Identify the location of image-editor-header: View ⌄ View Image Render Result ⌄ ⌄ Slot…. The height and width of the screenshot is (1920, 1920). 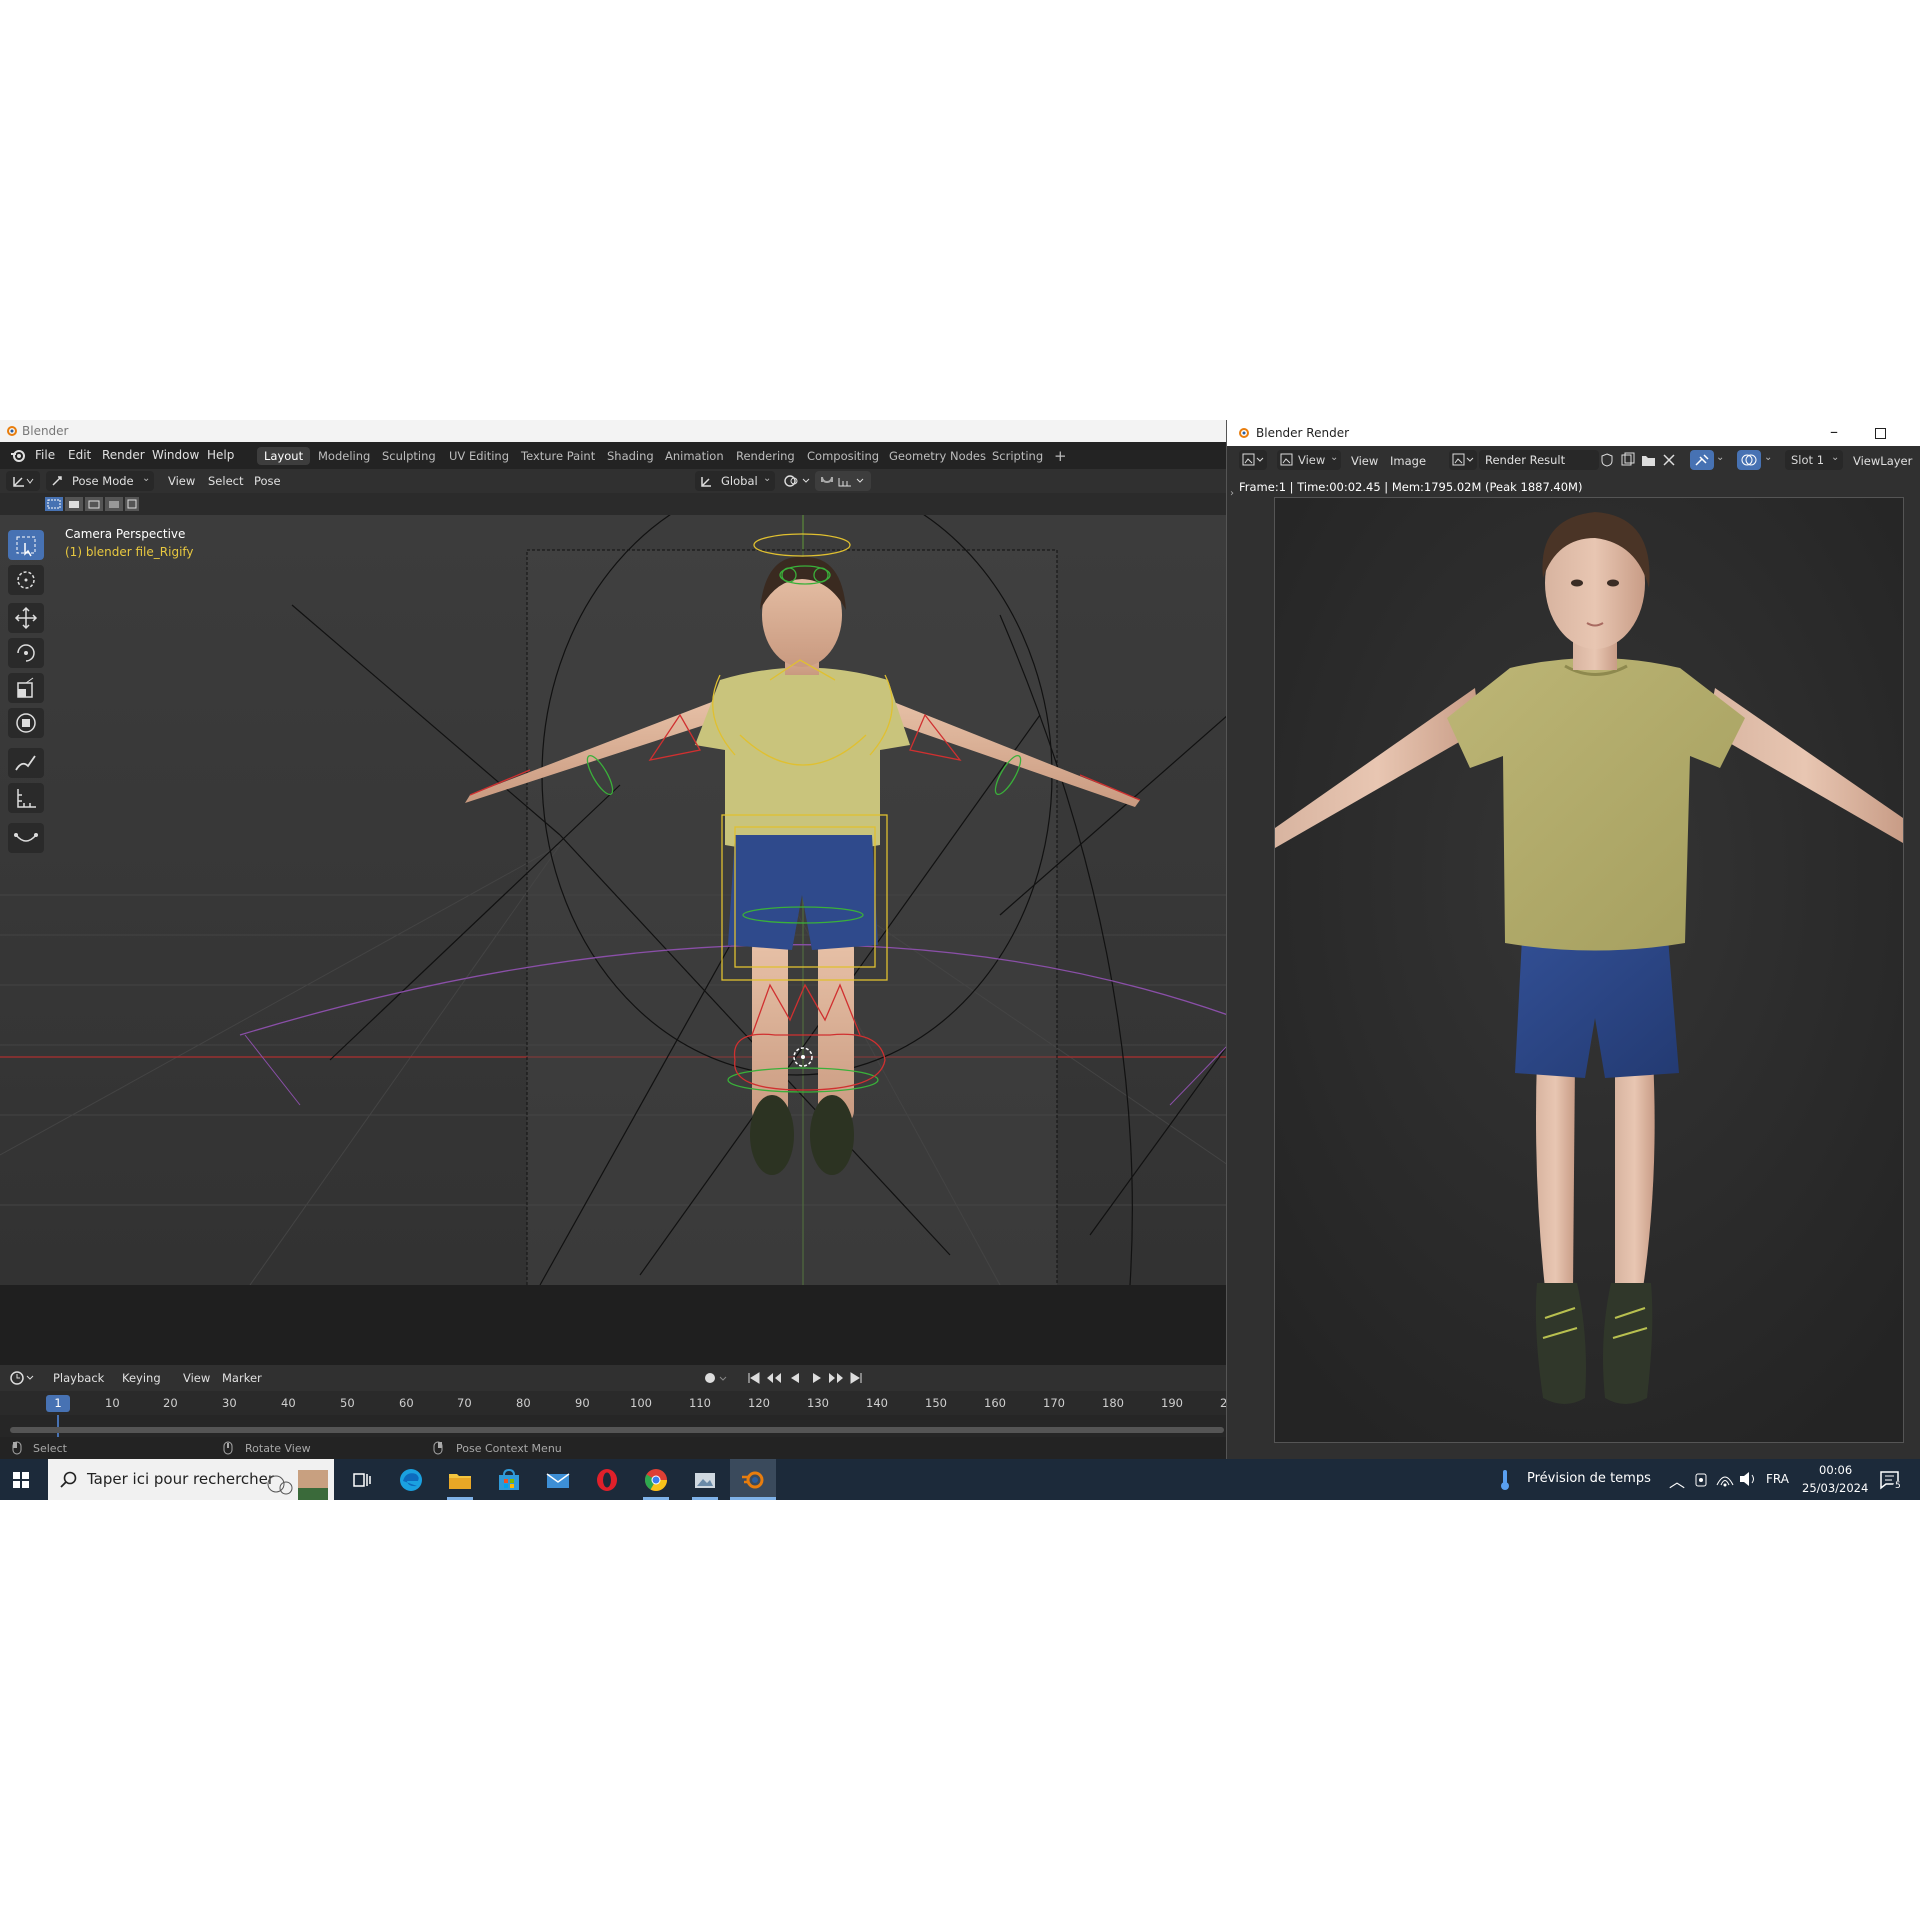
(1573, 460).